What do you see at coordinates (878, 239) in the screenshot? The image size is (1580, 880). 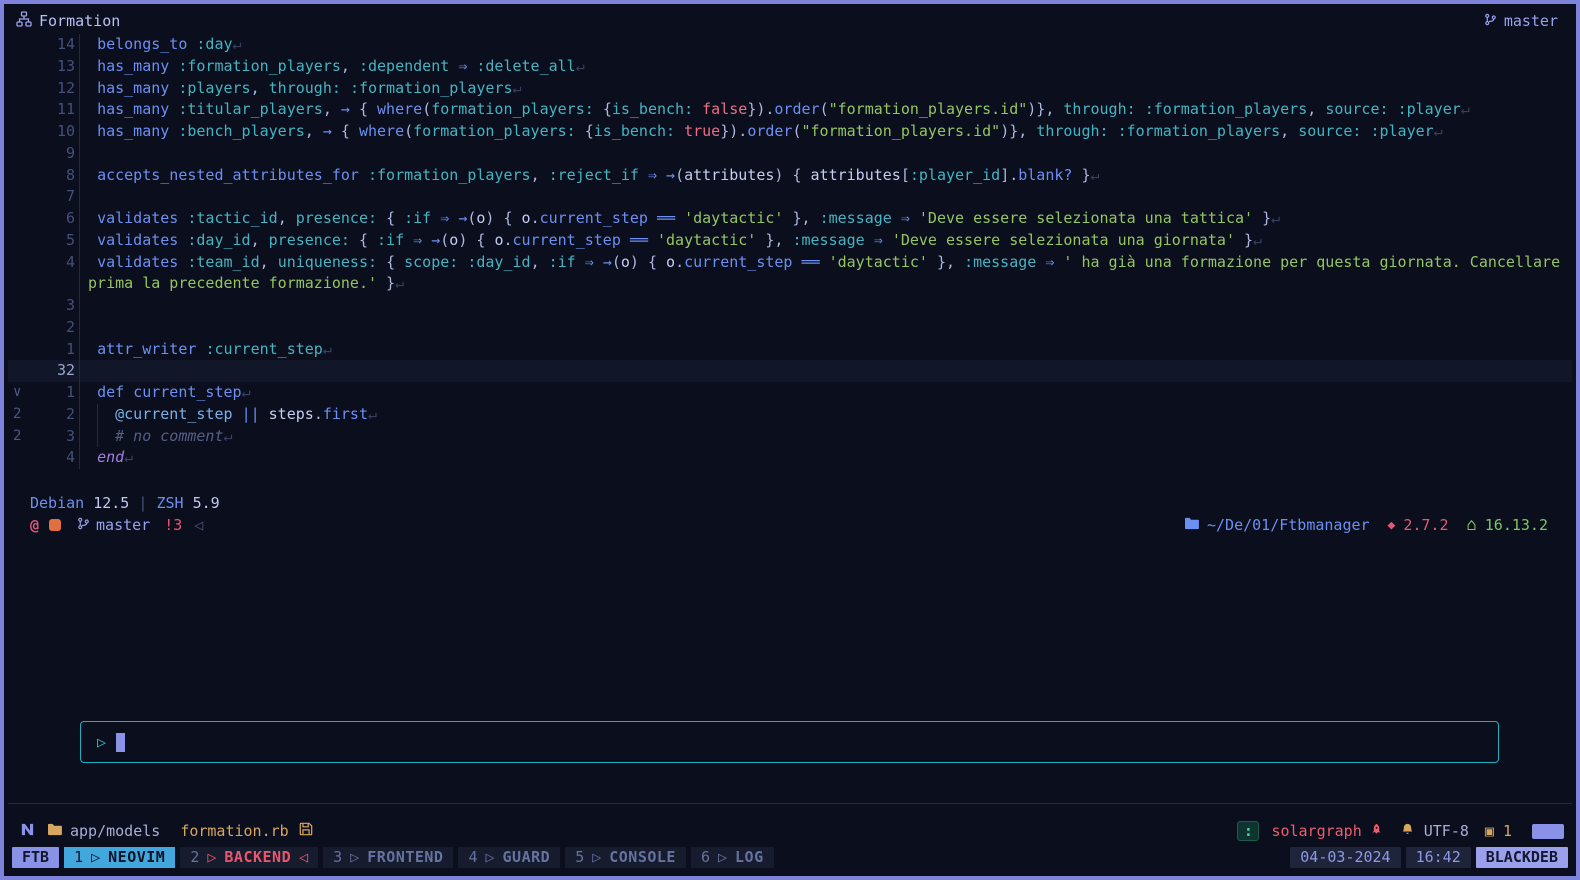 I see `code-token: ⇒` at bounding box center [878, 239].